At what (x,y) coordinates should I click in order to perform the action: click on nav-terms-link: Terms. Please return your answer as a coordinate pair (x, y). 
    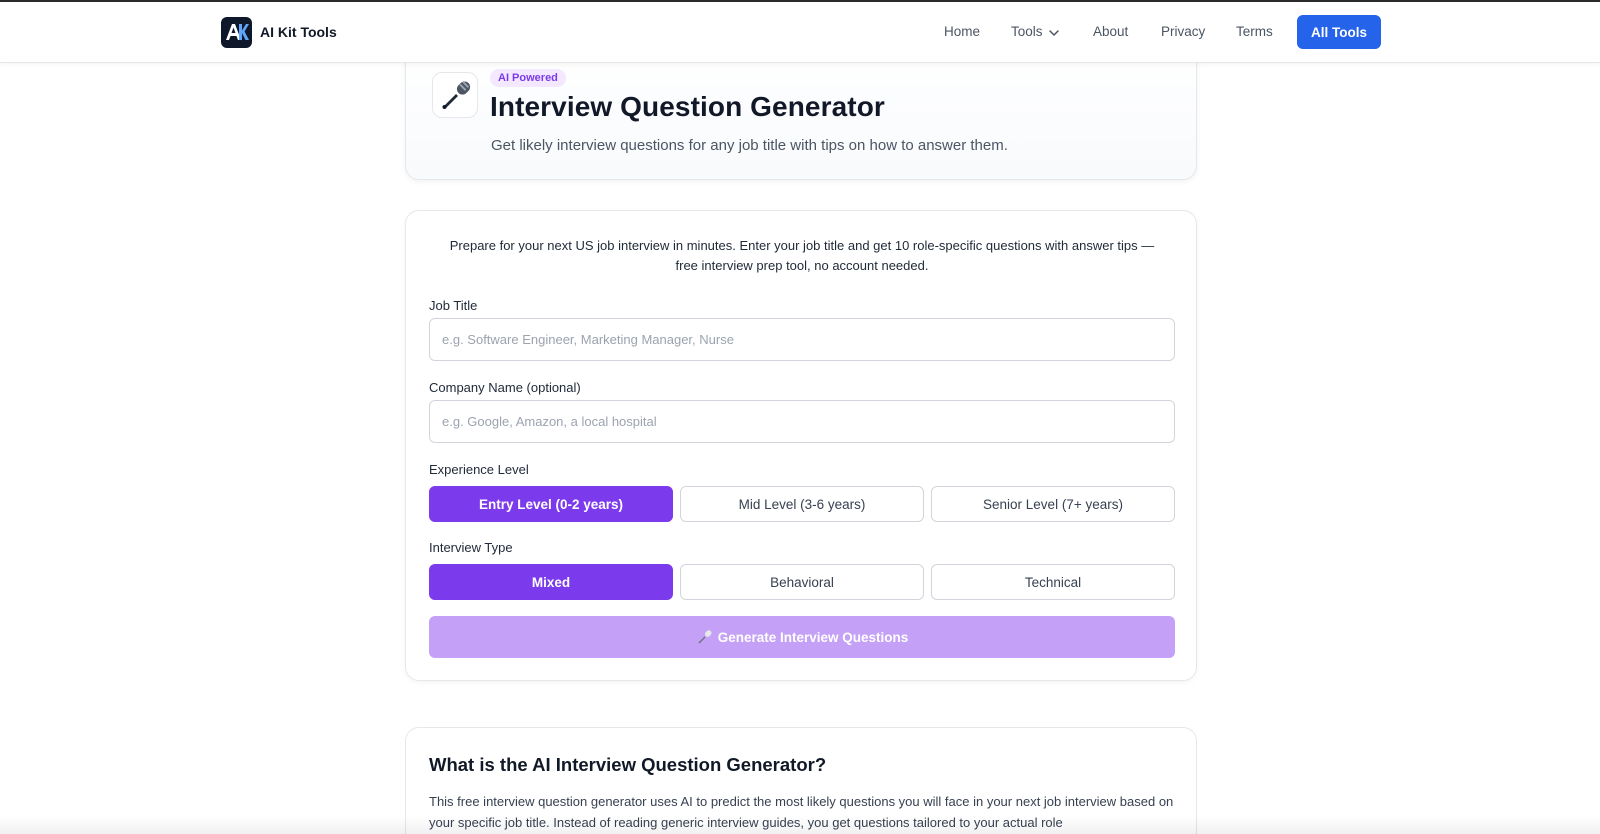
    Looking at the image, I should click on (1254, 31).